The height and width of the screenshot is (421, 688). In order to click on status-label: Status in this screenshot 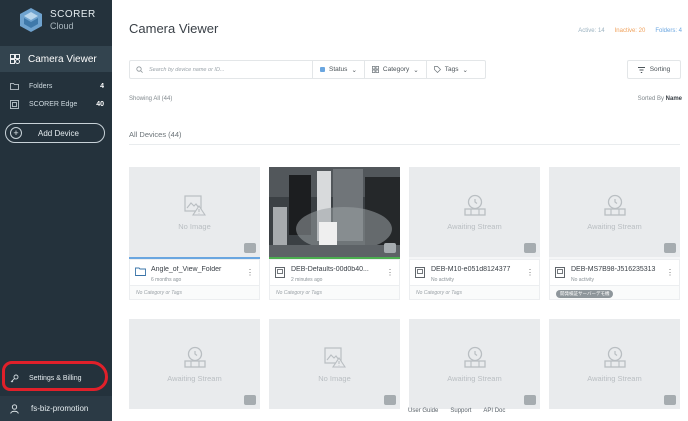, I will do `click(338, 69)`.